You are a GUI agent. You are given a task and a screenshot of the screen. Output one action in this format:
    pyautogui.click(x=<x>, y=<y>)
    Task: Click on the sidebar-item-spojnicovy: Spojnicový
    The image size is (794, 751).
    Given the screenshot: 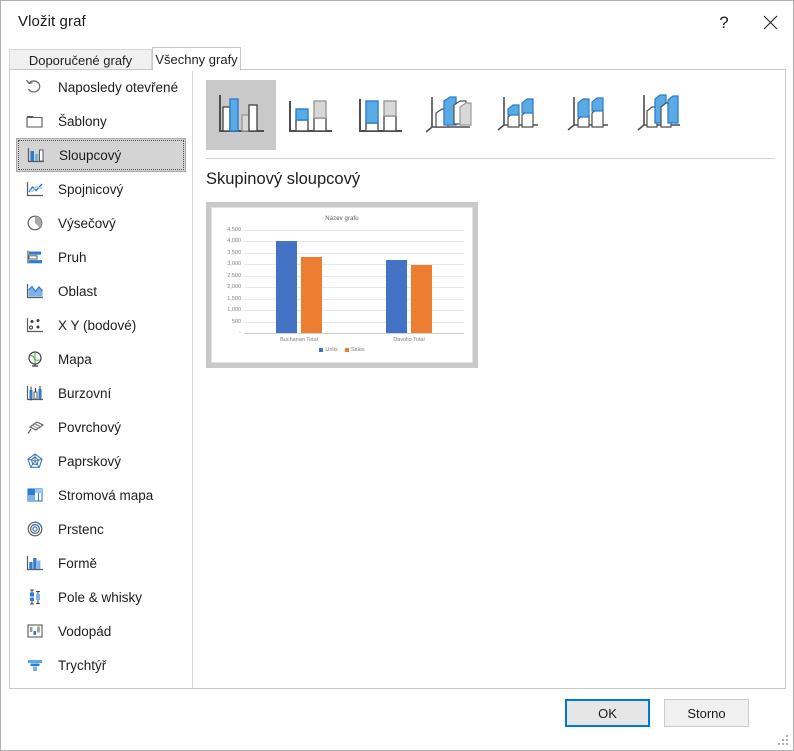 What is the action you would take?
    pyautogui.click(x=101, y=189)
    